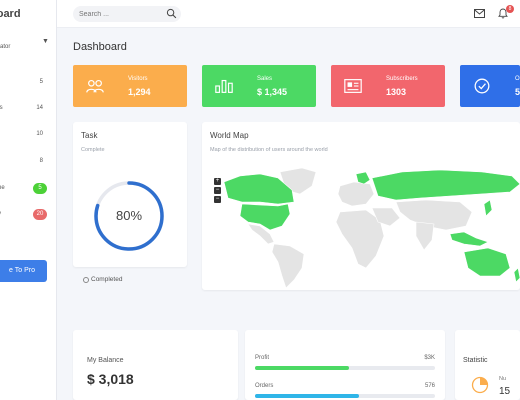 Image resolution: width=520 pixels, height=400 pixels. I want to click on brand-logo-text: board, so click(10, 14).